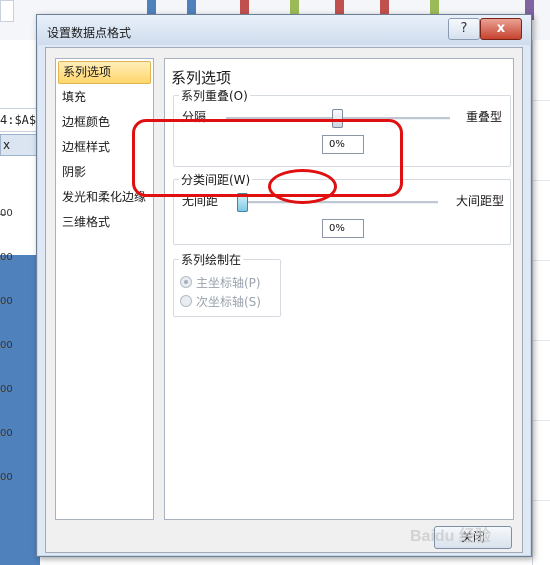  I want to click on chart-right-edge, so click(541, 302).